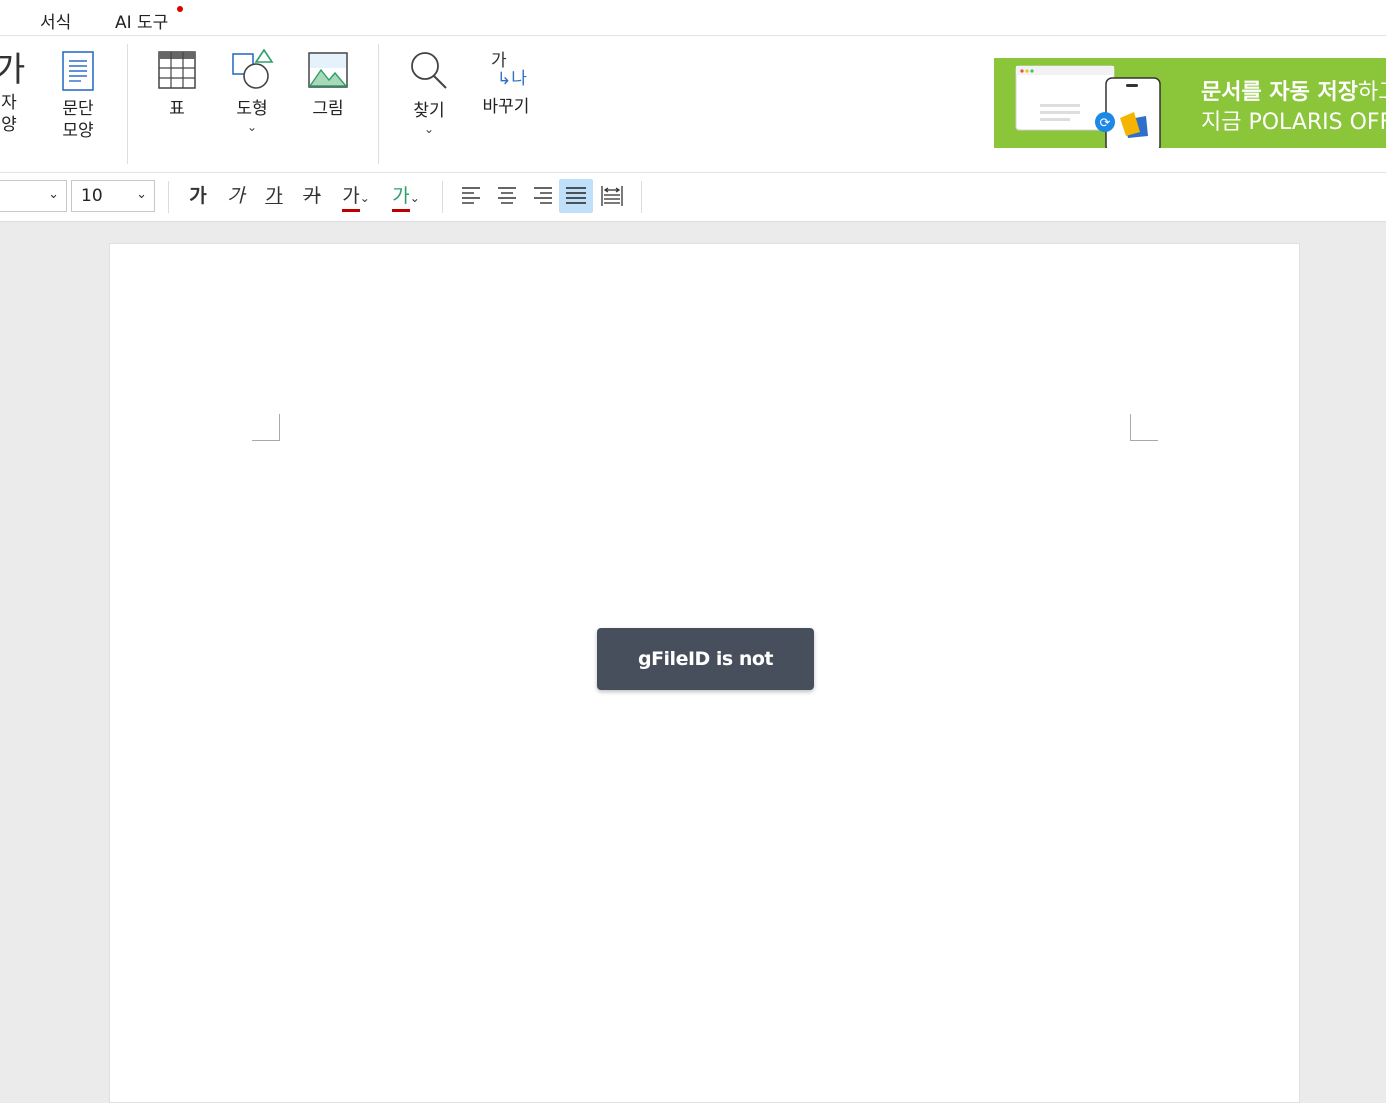  What do you see at coordinates (328, 70) in the screenshot?
I see `picture-icon` at bounding box center [328, 70].